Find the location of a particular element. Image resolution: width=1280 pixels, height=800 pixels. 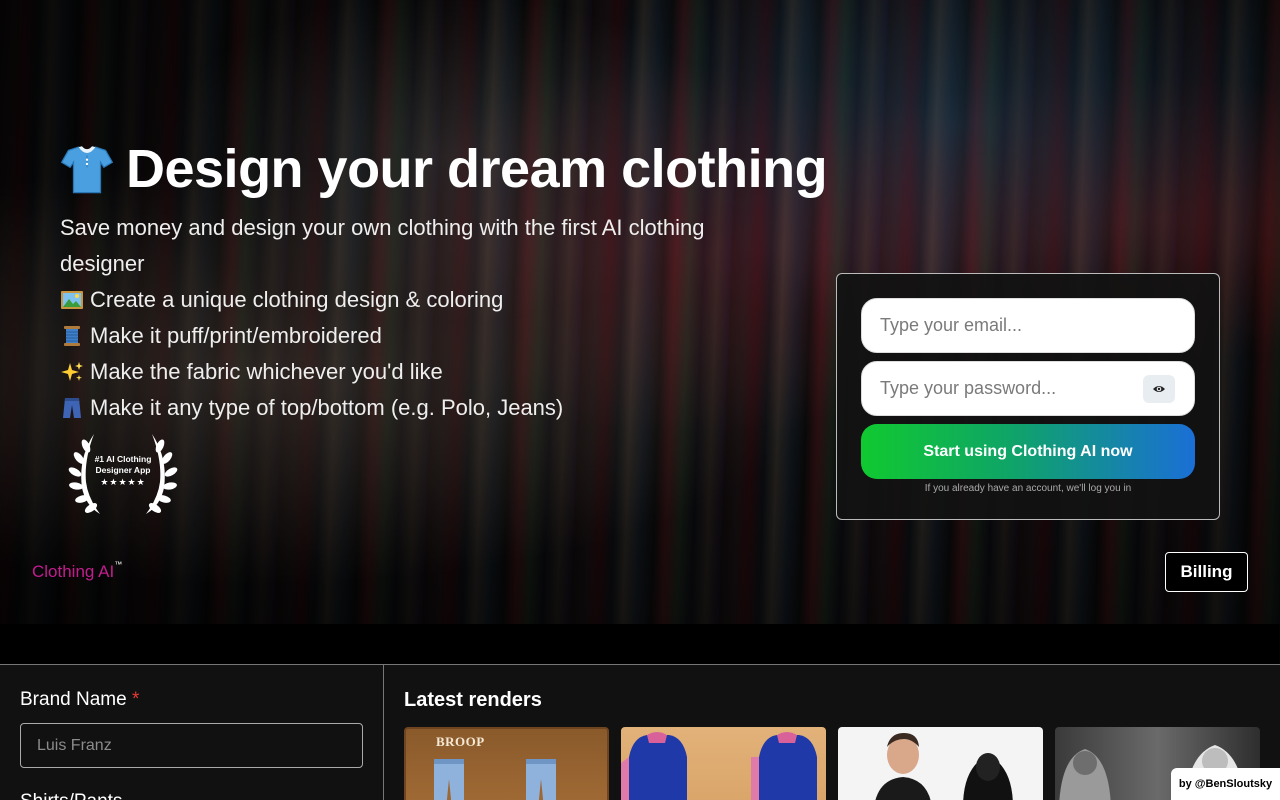

render-thumbnail-label: BROOP is located at coordinates (460, 741).